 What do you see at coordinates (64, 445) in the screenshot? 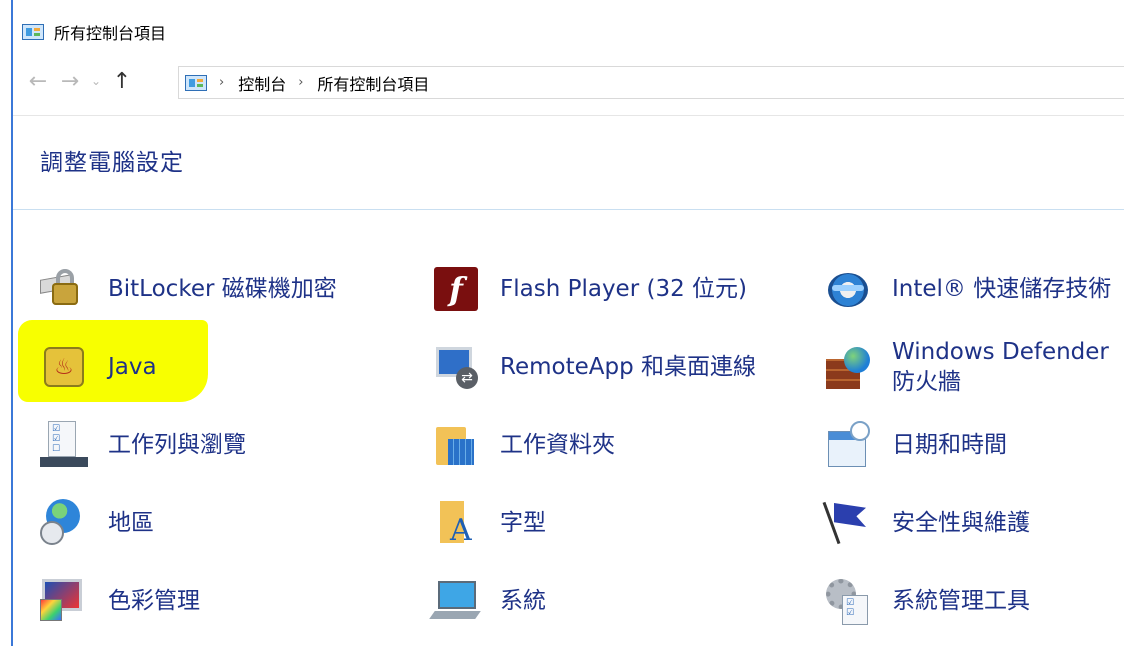
I see `taskbar-icon` at bounding box center [64, 445].